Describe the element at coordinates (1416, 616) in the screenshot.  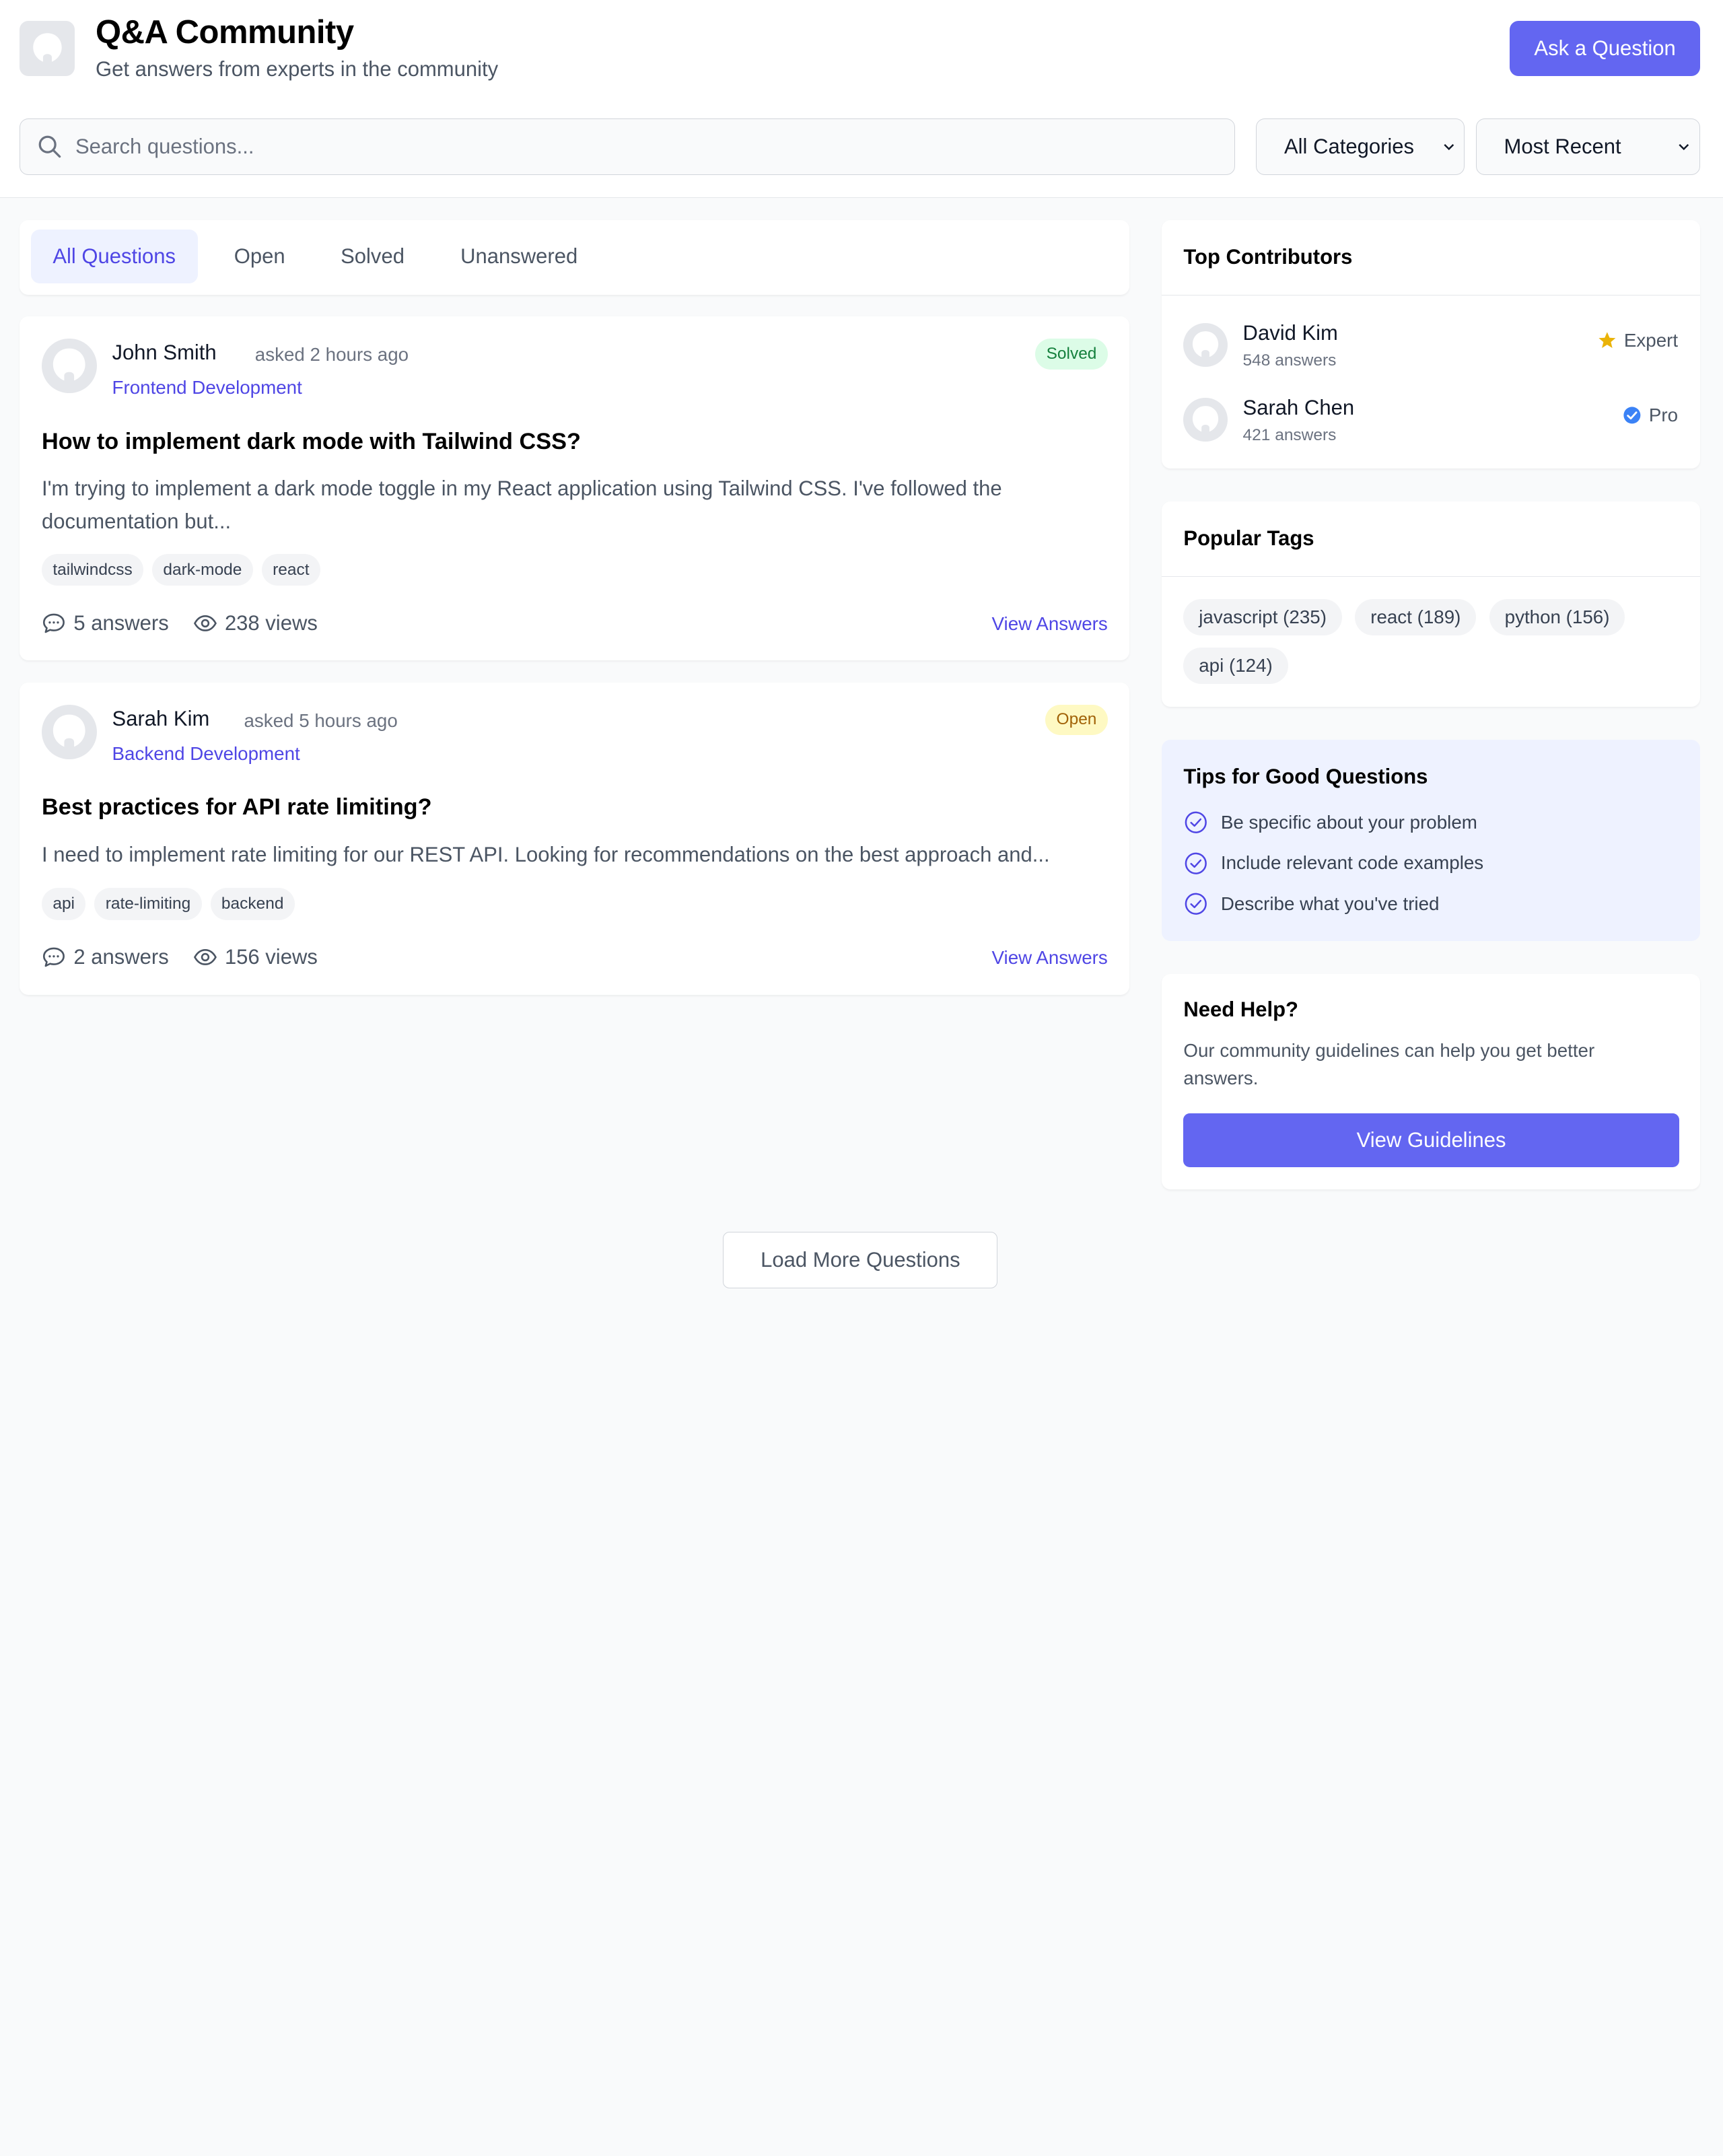
I see `popular-tag: react (189)` at that location.